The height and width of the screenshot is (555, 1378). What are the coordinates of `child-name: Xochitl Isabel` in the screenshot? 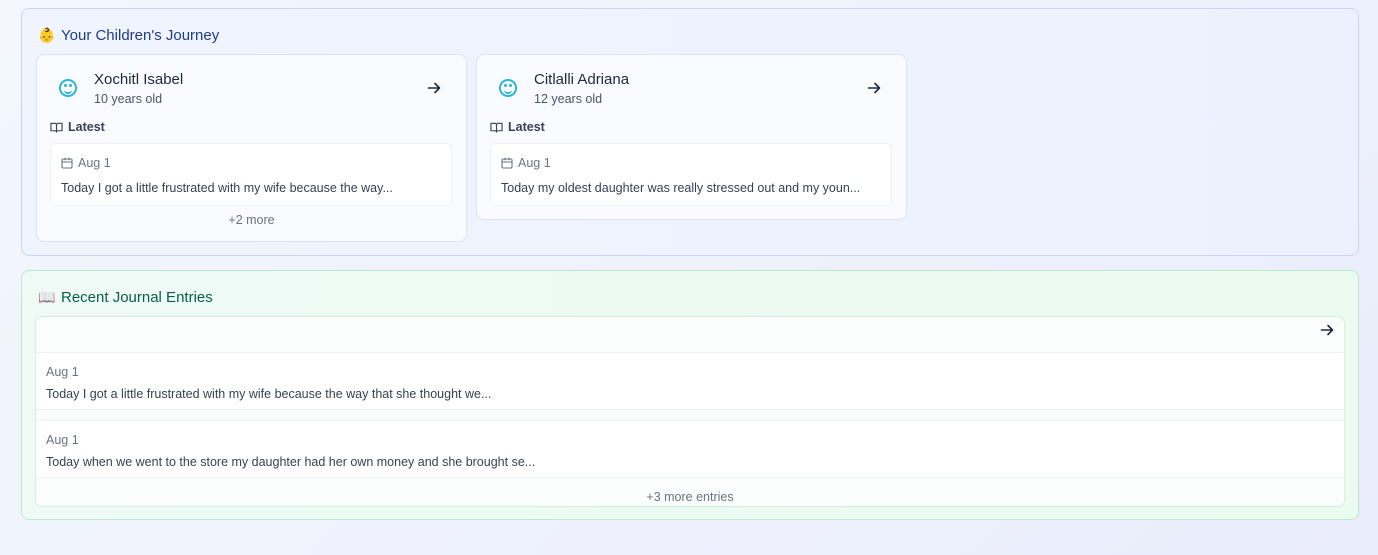 It's located at (139, 79).